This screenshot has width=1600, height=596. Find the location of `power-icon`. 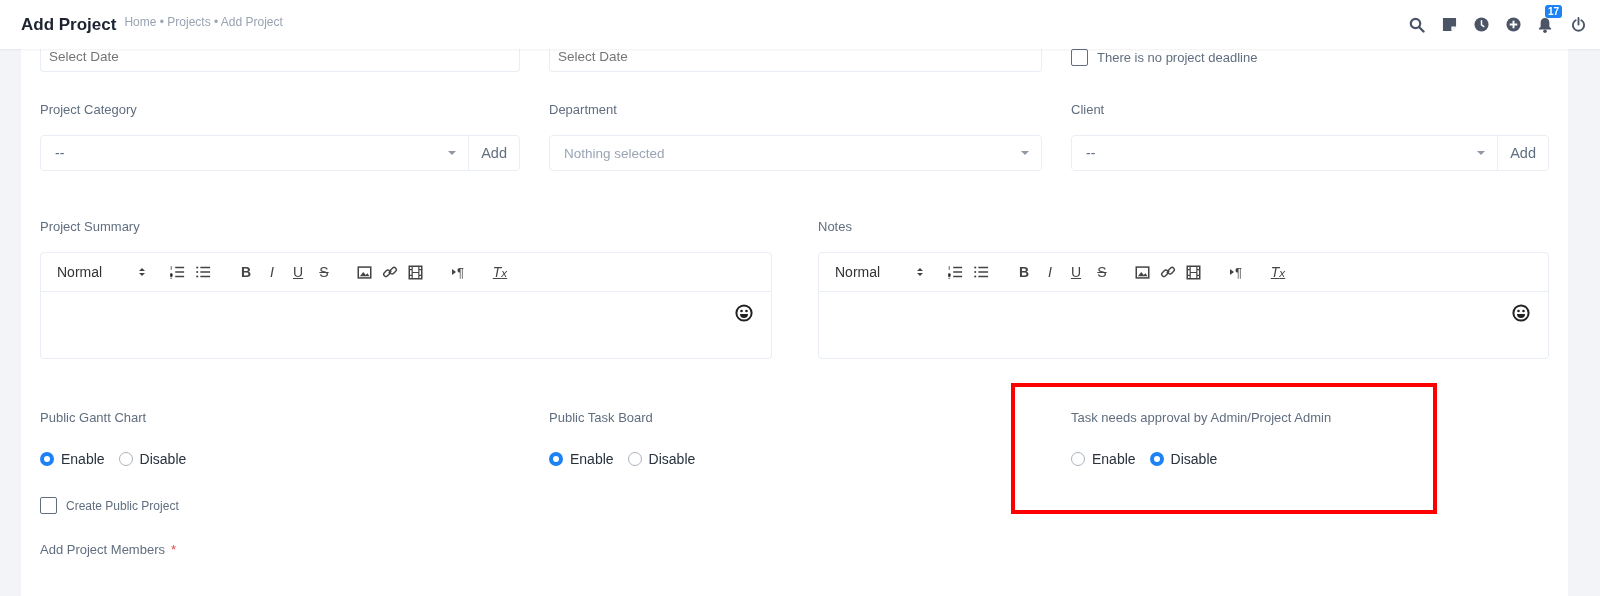

power-icon is located at coordinates (1578, 24).